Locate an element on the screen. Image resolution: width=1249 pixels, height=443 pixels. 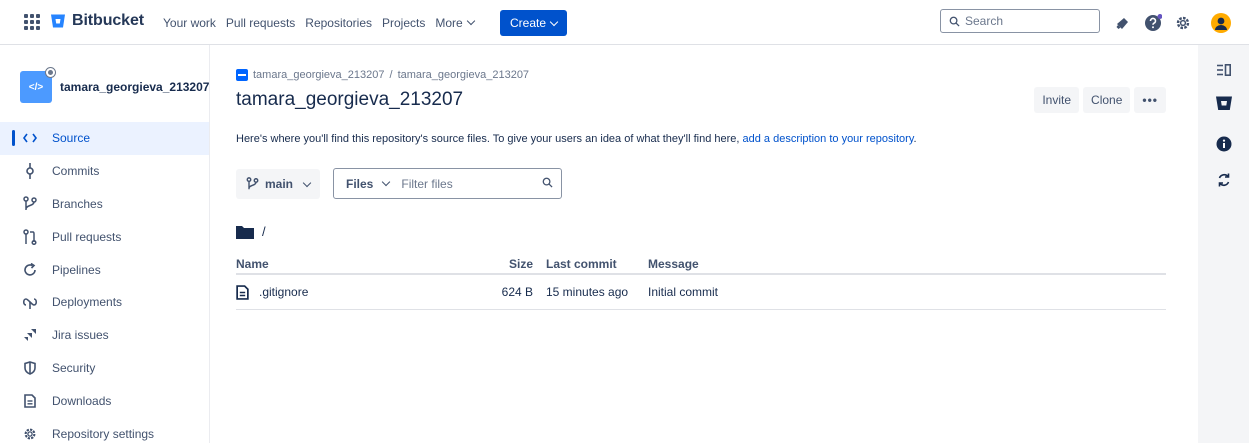
help-button is located at coordinates (1153, 23).